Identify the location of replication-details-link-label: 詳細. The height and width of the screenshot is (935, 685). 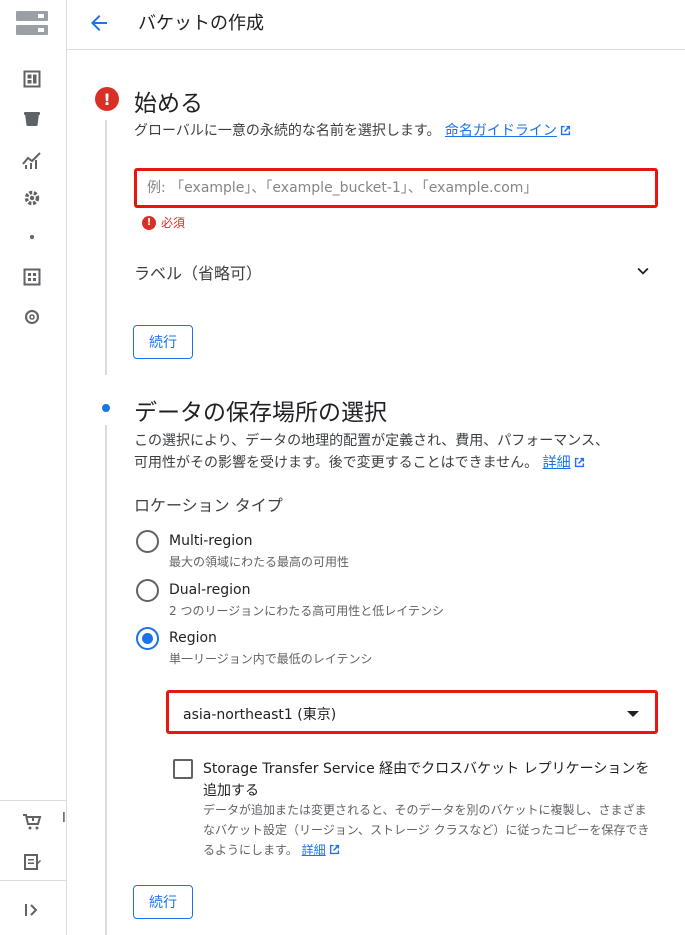
(313, 850).